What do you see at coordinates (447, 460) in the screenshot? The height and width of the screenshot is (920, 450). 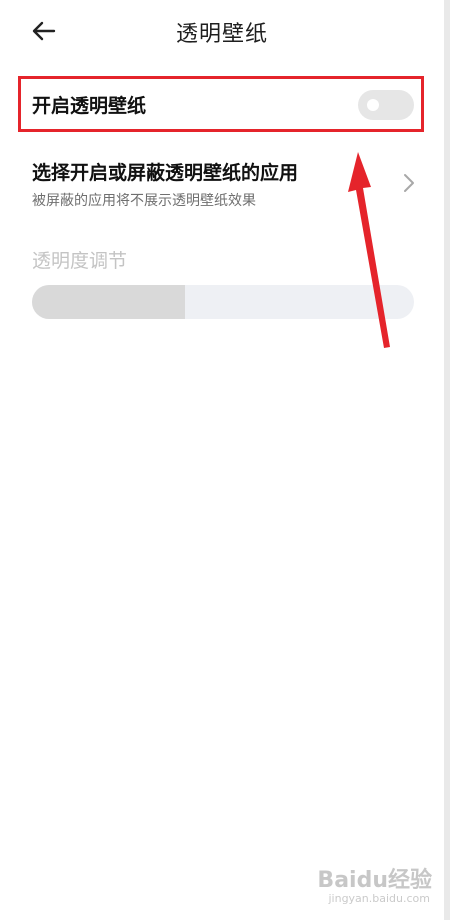 I see `screen-edge` at bounding box center [447, 460].